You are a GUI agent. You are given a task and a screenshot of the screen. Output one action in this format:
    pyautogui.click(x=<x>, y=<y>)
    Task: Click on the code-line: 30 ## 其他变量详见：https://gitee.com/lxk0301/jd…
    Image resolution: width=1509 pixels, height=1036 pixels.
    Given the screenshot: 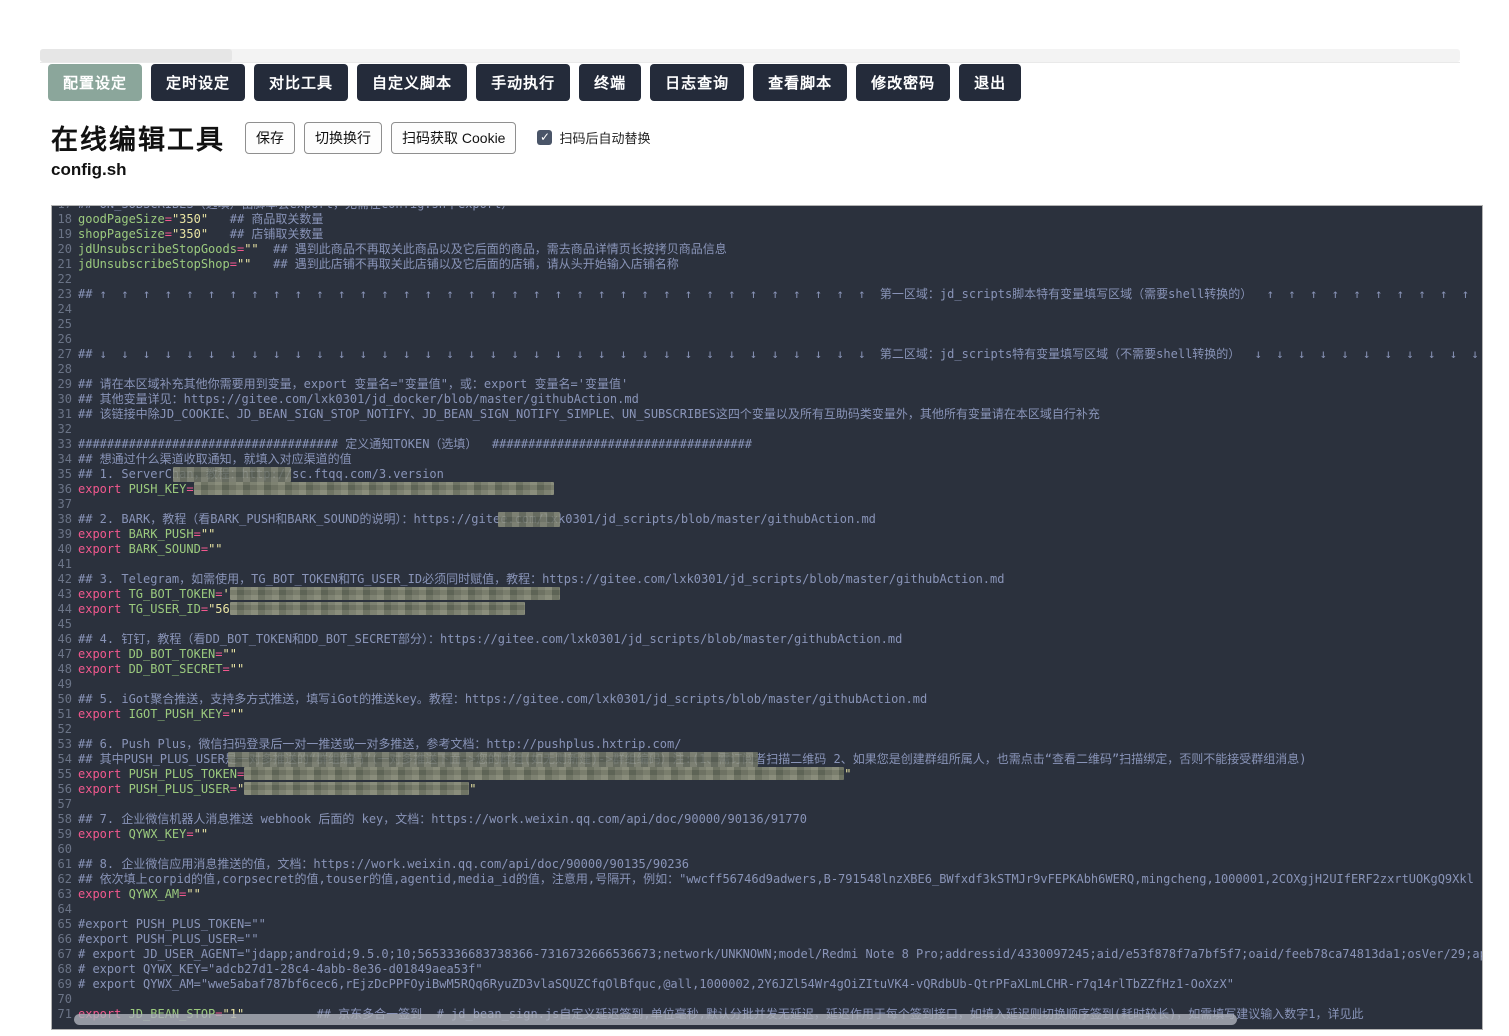 What is the action you would take?
    pyautogui.click(x=767, y=399)
    